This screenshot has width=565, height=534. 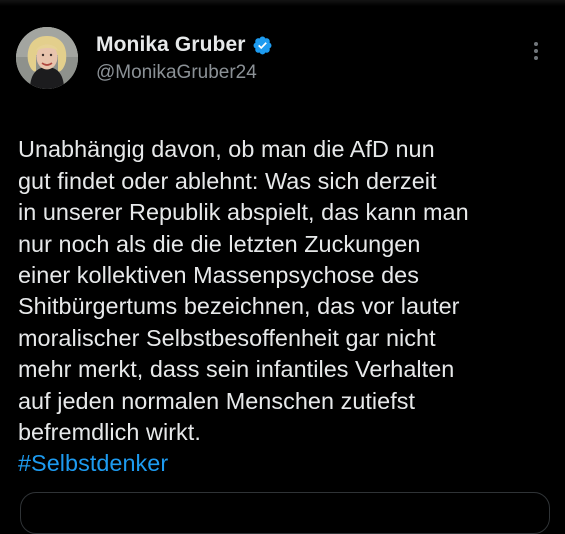 I want to click on embedded-card, so click(x=285, y=513).